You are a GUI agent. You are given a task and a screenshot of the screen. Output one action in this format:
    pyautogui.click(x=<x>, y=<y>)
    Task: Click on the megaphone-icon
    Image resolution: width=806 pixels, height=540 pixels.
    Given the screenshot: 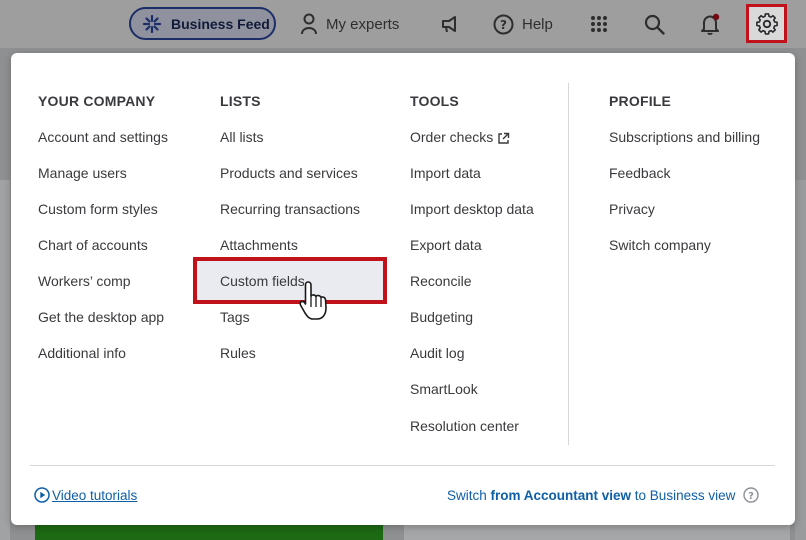 What is the action you would take?
    pyautogui.click(x=449, y=24)
    